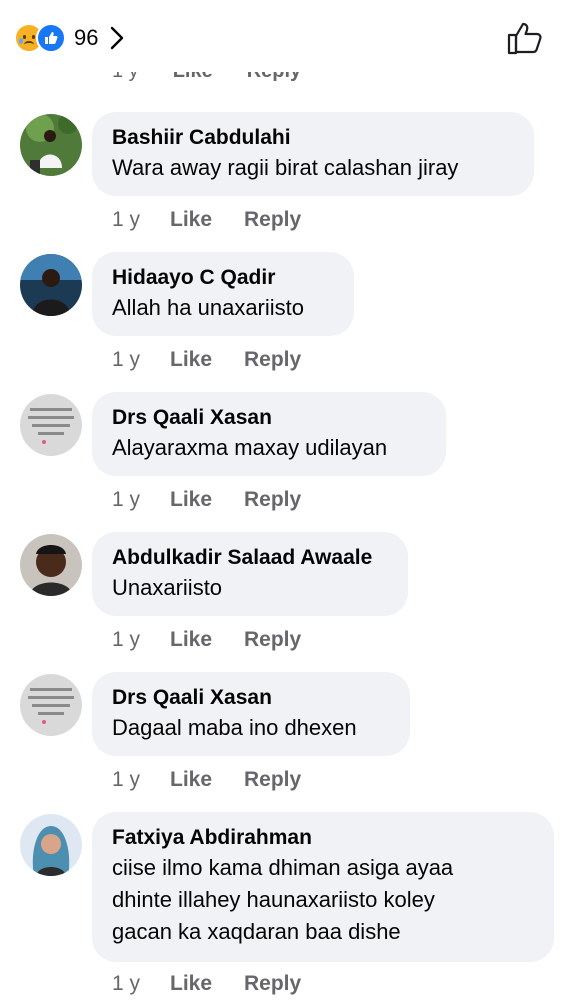  I want to click on comment-bubble: Abdulkadir Salaad Awaale Unaxariisto, so click(250, 574).